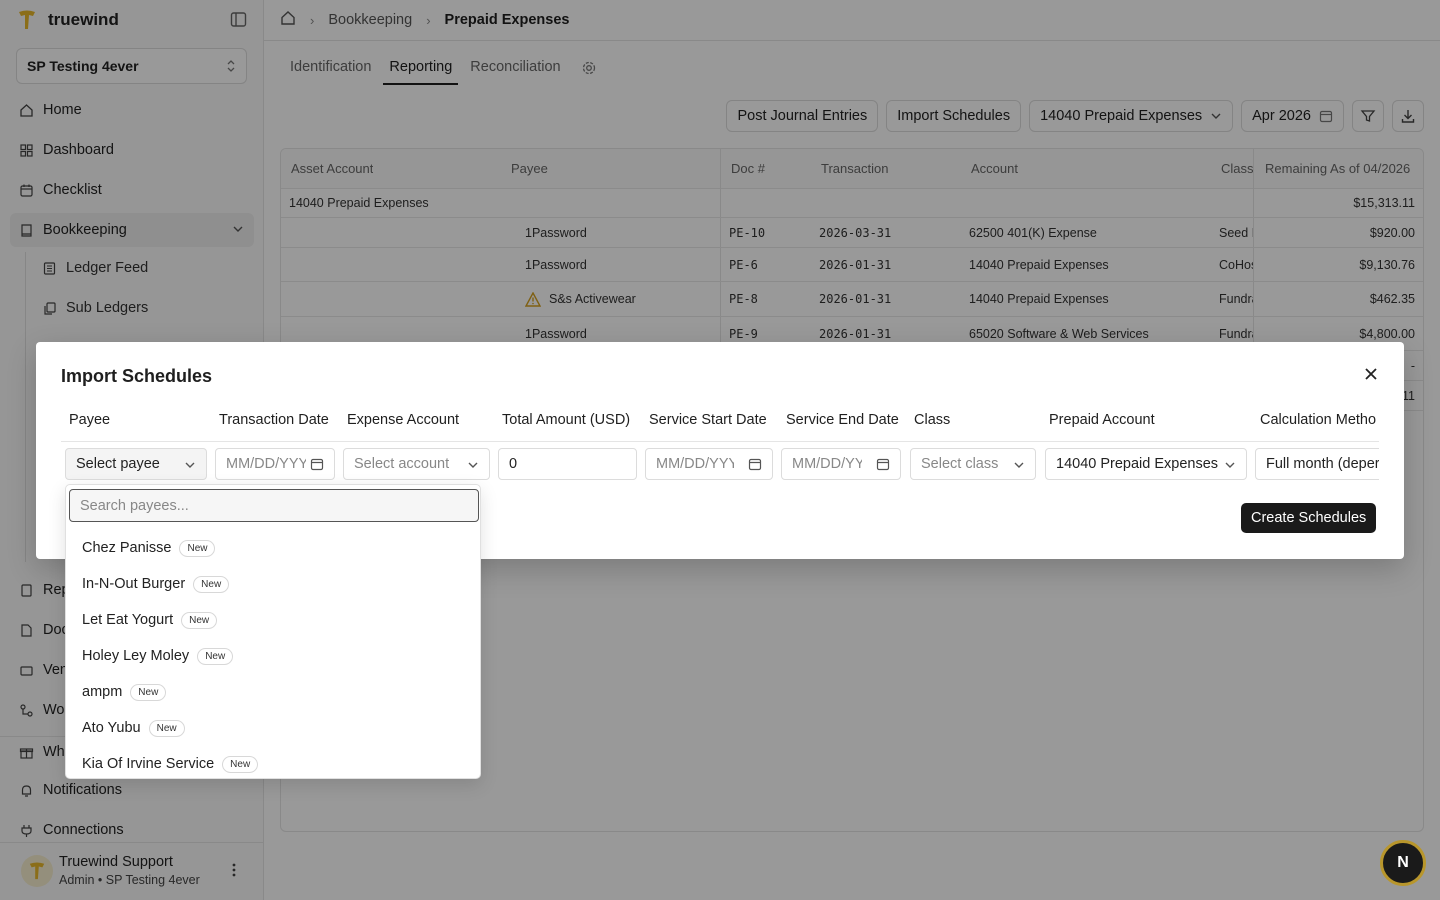 The height and width of the screenshot is (900, 1440). I want to click on payee-option-label: Chez Panisse, so click(127, 548).